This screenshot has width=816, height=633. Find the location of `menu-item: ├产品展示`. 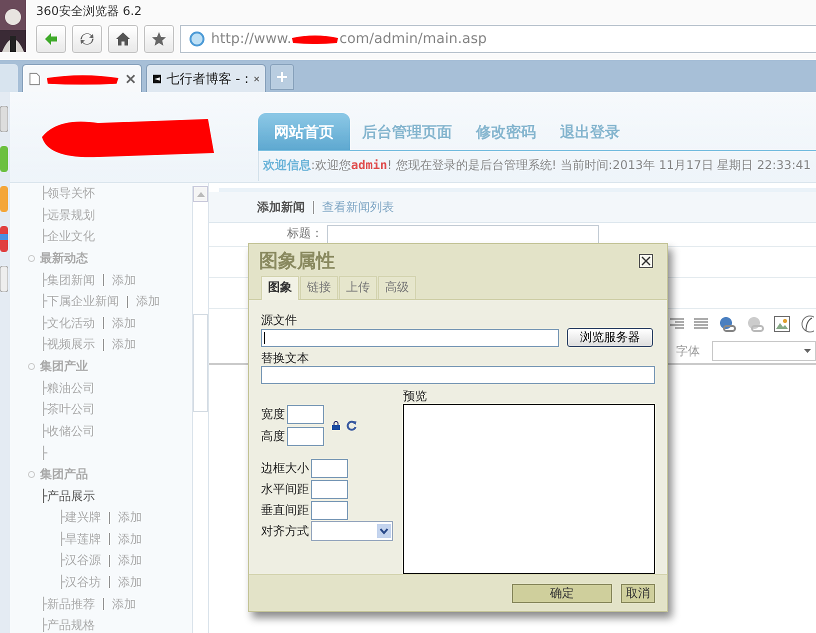

menu-item: ├产品展示 is located at coordinates (68, 496).